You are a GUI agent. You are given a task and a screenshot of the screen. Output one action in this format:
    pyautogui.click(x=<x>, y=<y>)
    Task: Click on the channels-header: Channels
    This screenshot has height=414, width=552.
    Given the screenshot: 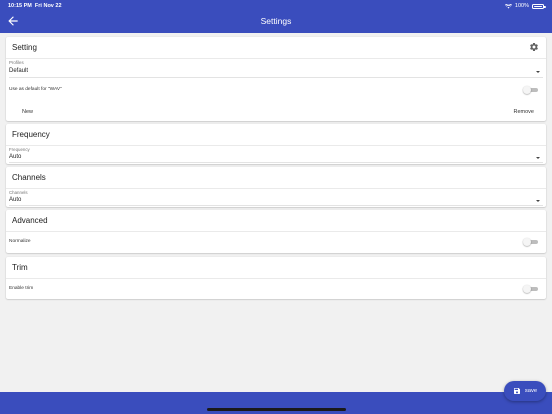 What is the action you would take?
    pyautogui.click(x=276, y=178)
    